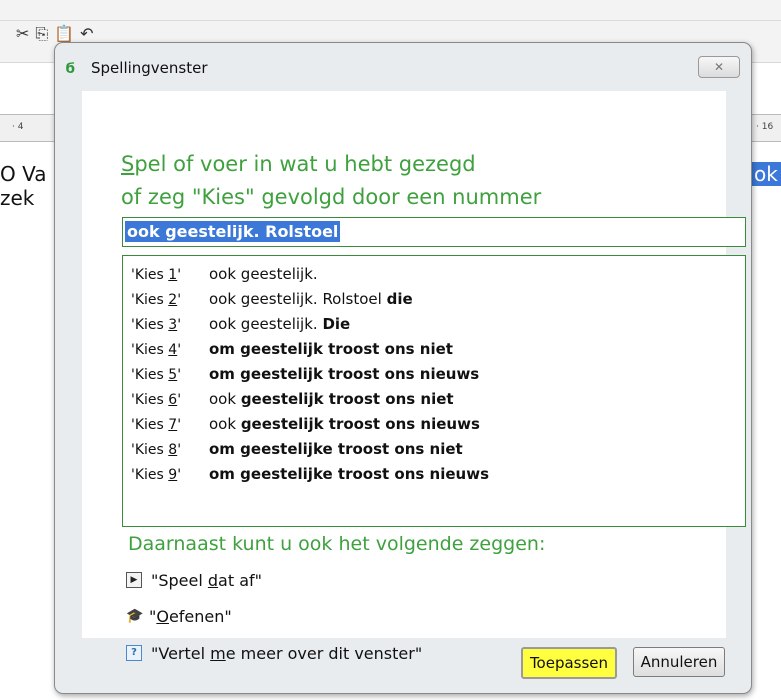  I want to click on choice-item: 'Kies 6' ook geestelijk troost ons niet, so click(292, 399).